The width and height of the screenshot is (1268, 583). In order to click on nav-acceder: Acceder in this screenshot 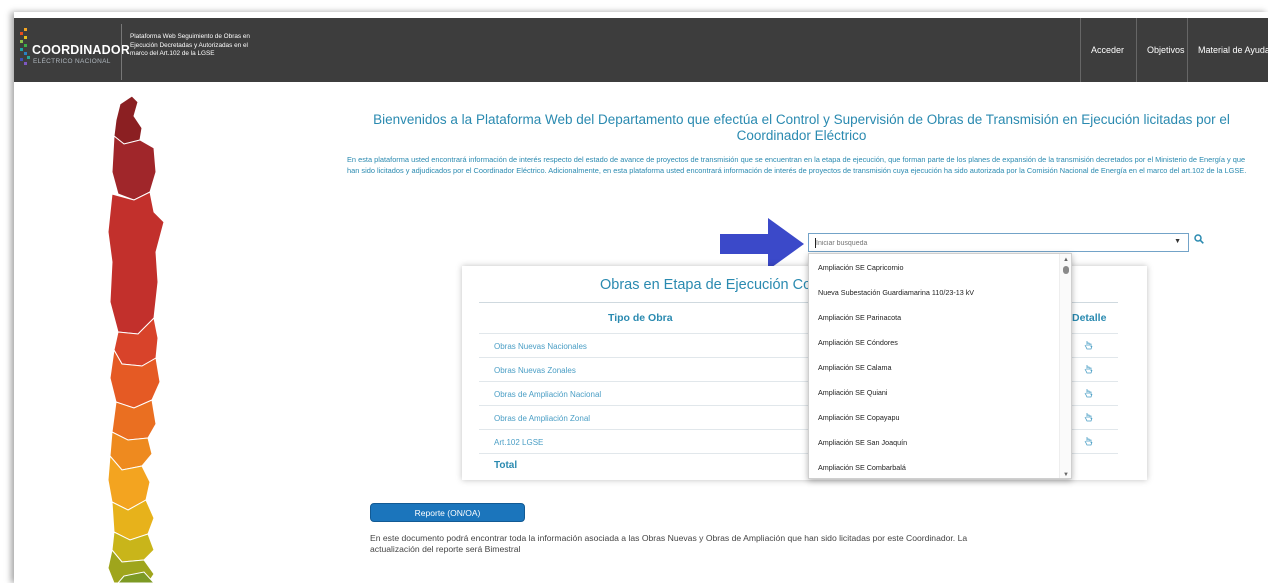, I will do `click(1107, 50)`.